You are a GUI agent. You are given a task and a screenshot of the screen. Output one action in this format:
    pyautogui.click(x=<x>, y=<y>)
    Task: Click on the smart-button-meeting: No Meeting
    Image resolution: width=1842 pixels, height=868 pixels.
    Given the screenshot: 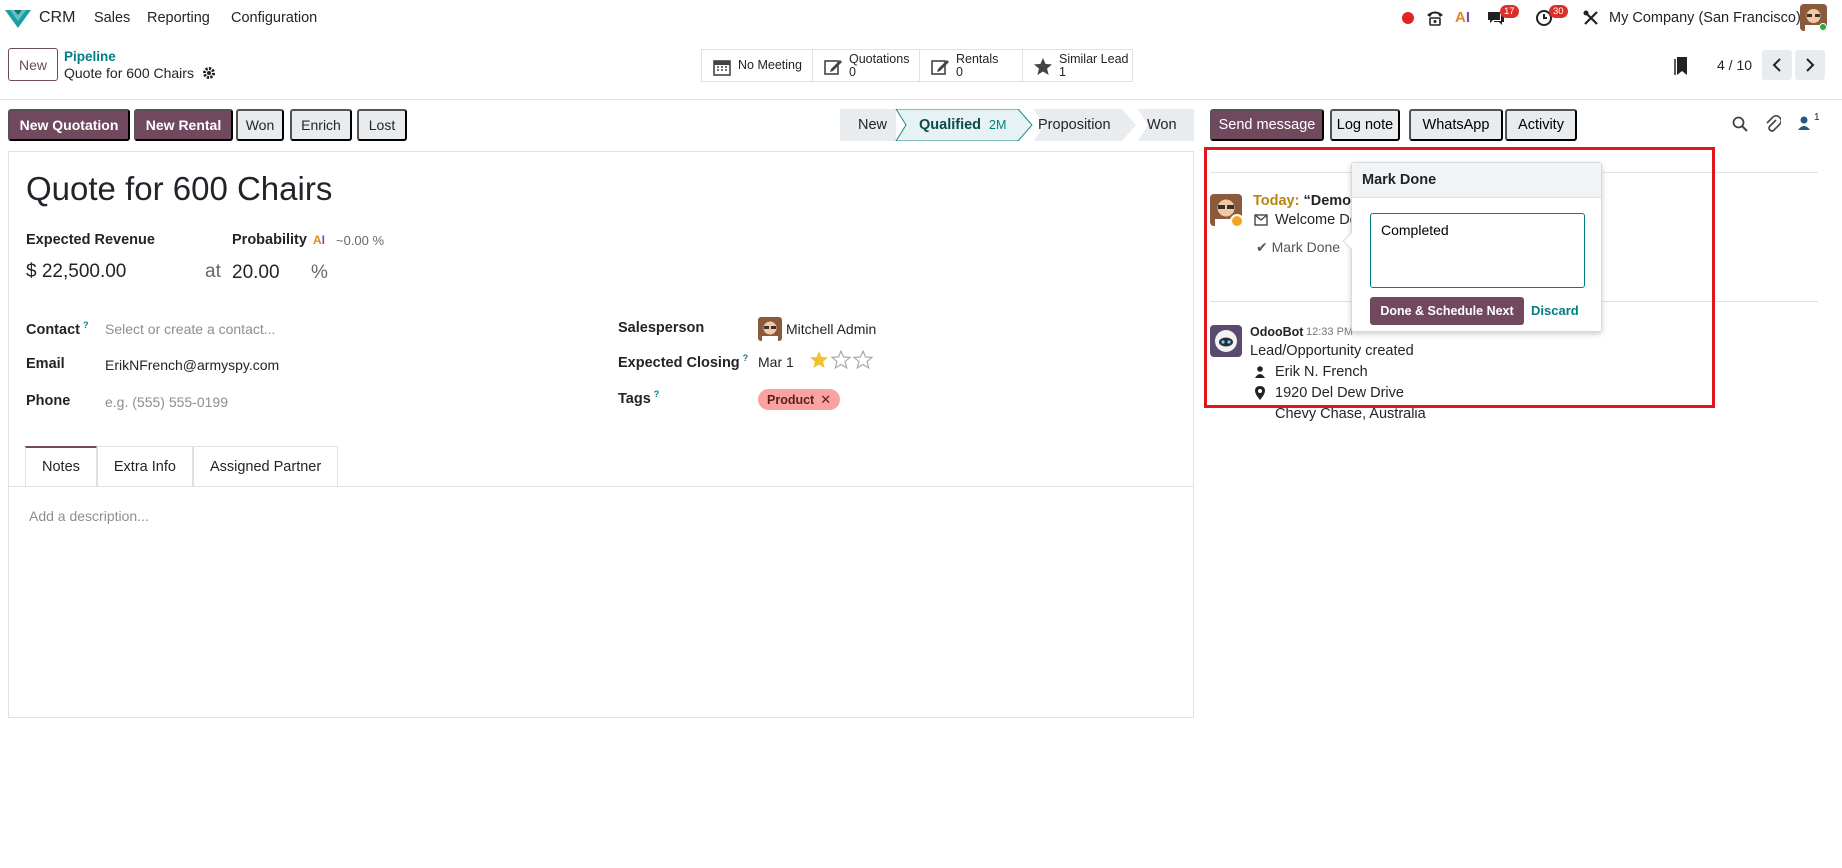 What is the action you would take?
    pyautogui.click(x=757, y=65)
    